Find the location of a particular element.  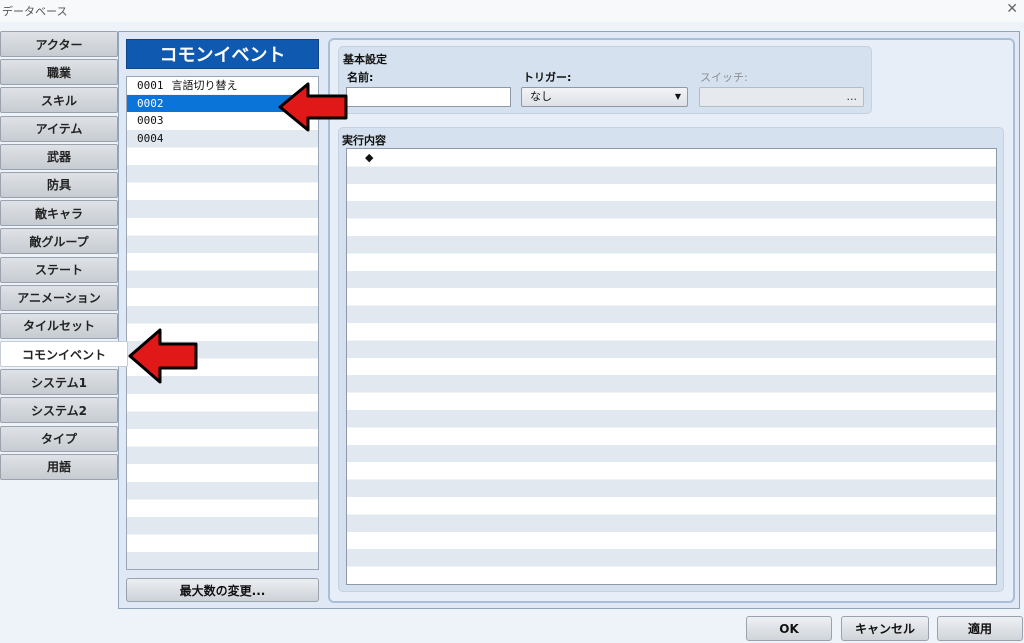

common-event-list: 0001 言語切り替え 0002 0003 0004 is located at coordinates (222, 323).